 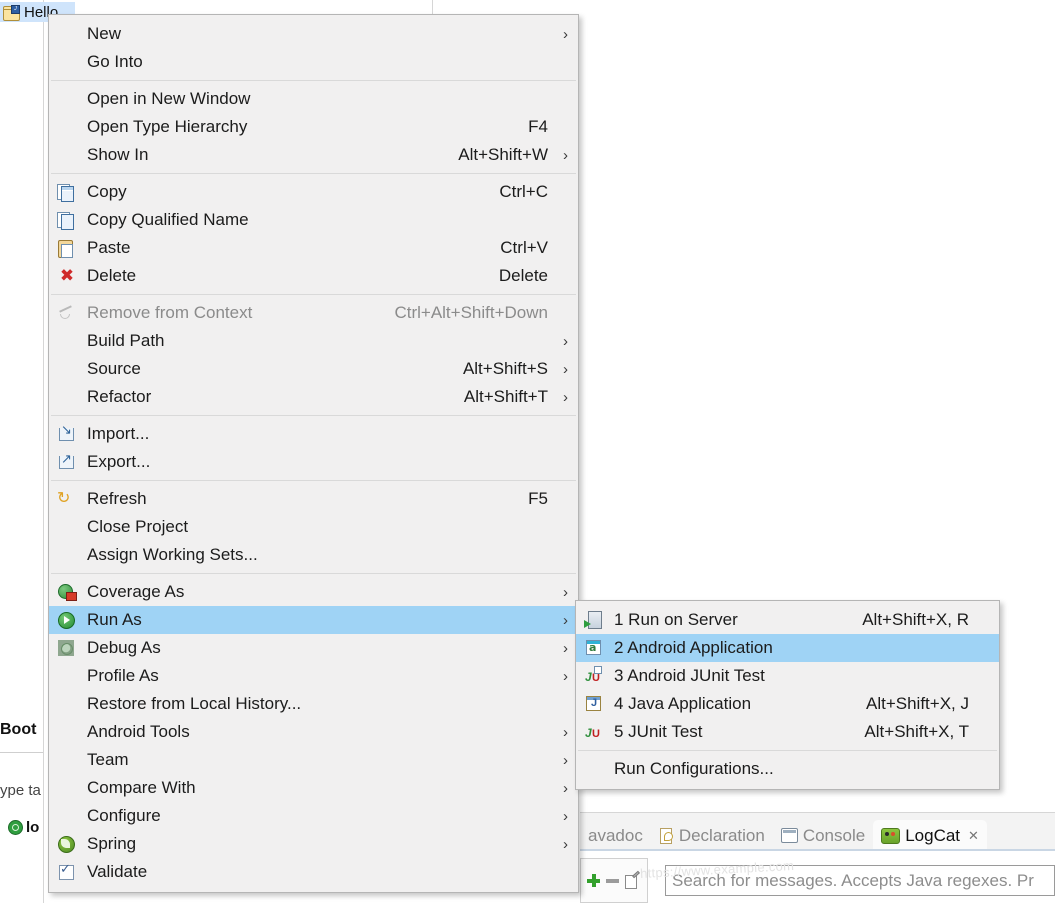 What do you see at coordinates (593, 880) in the screenshot?
I see `plus-icon` at bounding box center [593, 880].